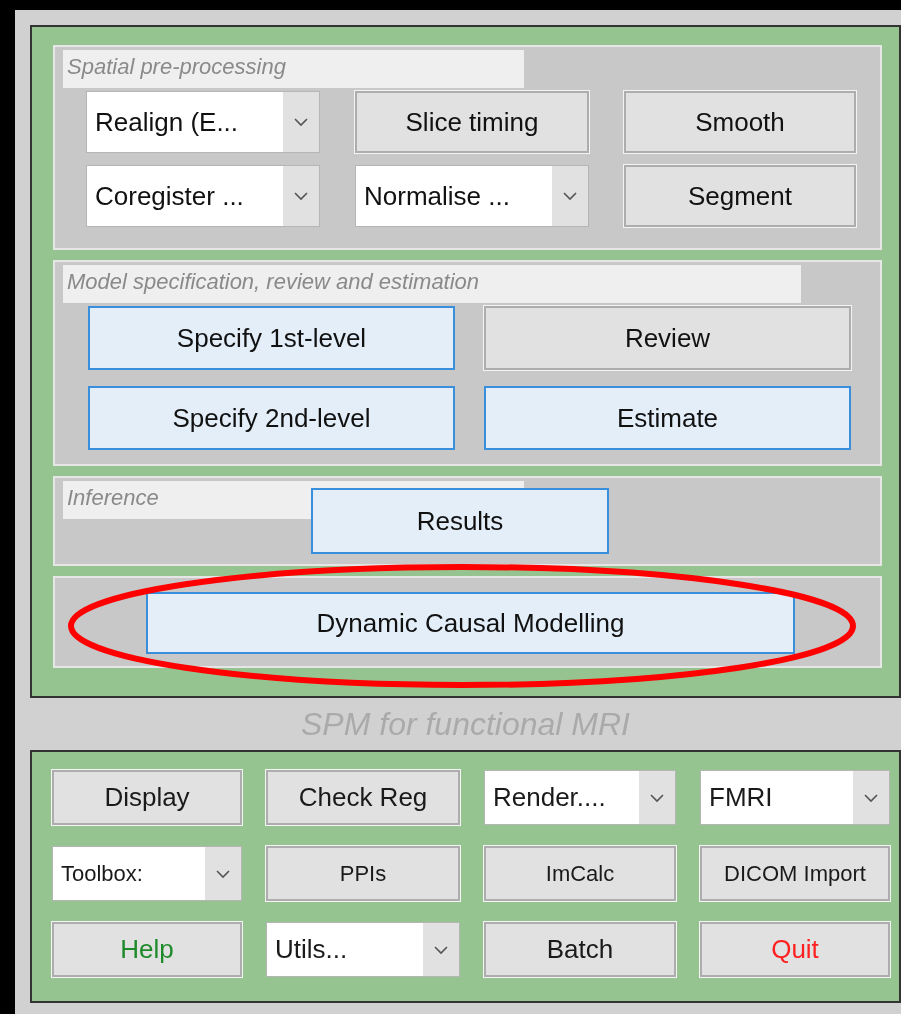 Image resolution: width=901 pixels, height=1014 pixels. Describe the element at coordinates (740, 196) in the screenshot. I see `action-button: Segment` at that location.